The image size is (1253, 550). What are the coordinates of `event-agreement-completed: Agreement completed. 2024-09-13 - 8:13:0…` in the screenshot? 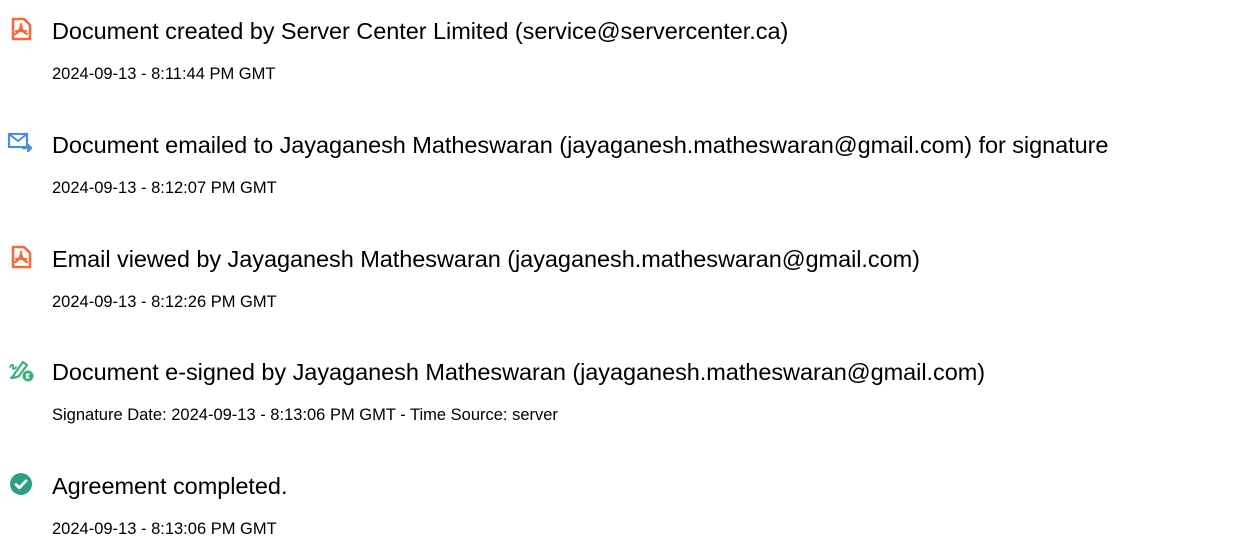 It's located at (626, 510).